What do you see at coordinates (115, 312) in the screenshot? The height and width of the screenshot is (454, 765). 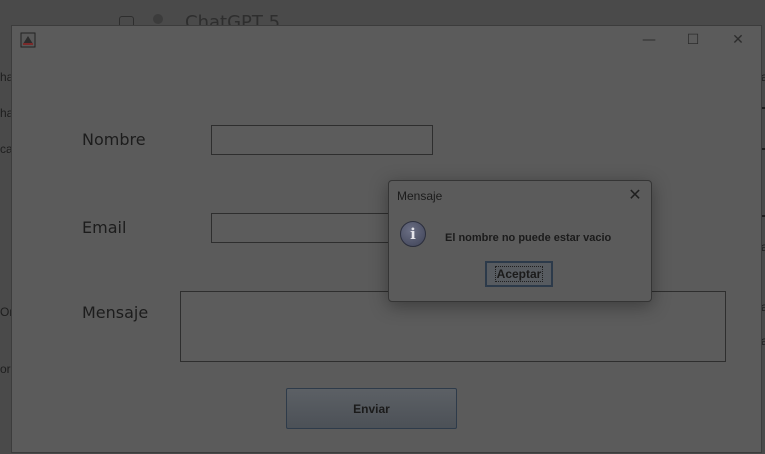 I see `message-label: Mensaje` at bounding box center [115, 312].